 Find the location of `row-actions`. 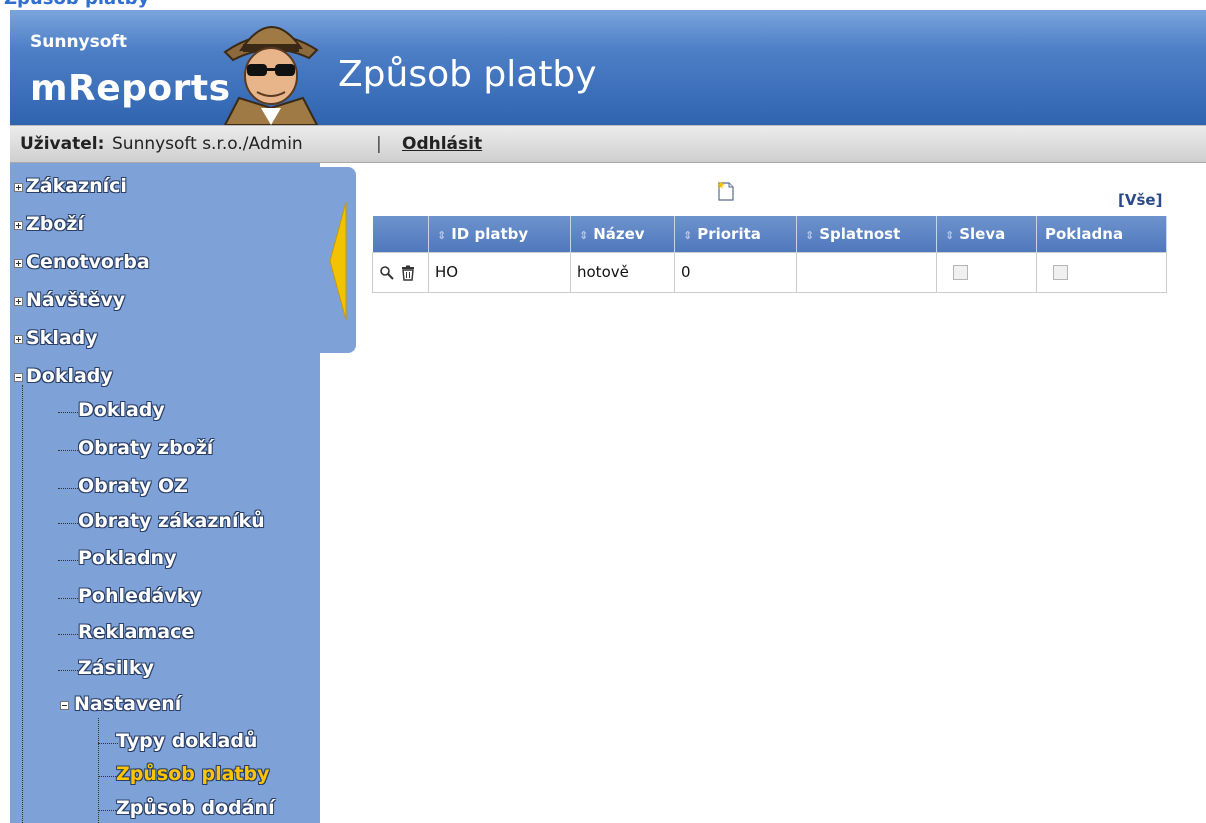

row-actions is located at coordinates (400, 272).